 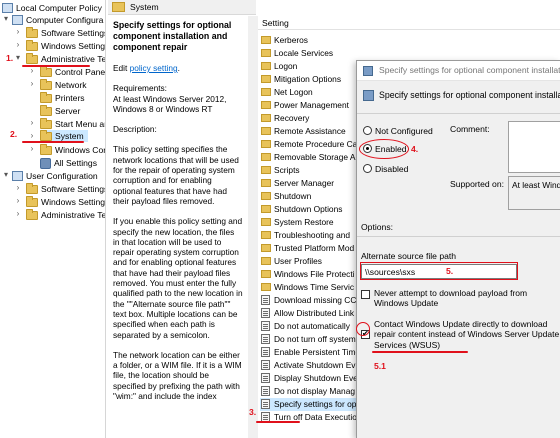 I want to click on settings-row-label: Remote Procedure Ca, so click(x=316, y=144).